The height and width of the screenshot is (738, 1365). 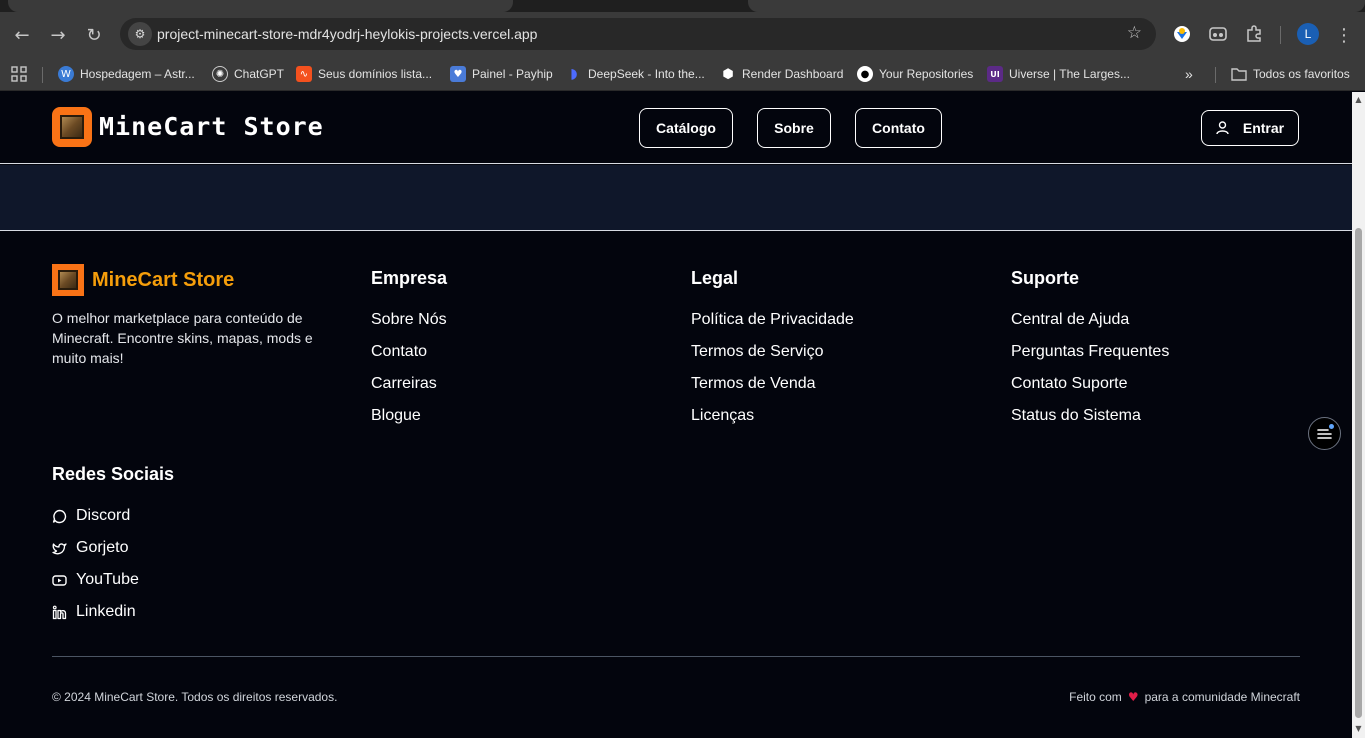 I want to click on payhip-icon: ♥, so click(x=458, y=74).